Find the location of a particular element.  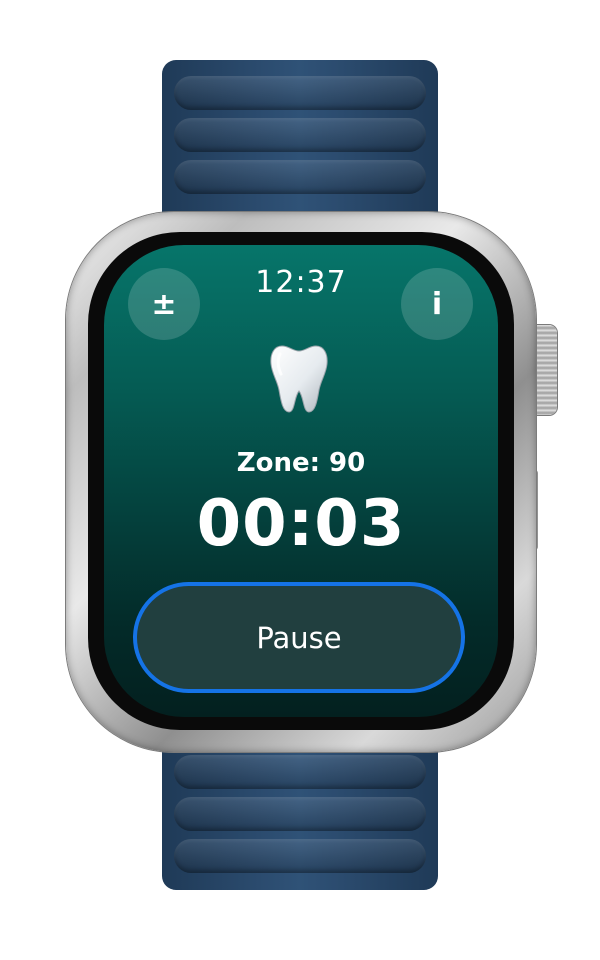

tooth-icon is located at coordinates (299, 379).